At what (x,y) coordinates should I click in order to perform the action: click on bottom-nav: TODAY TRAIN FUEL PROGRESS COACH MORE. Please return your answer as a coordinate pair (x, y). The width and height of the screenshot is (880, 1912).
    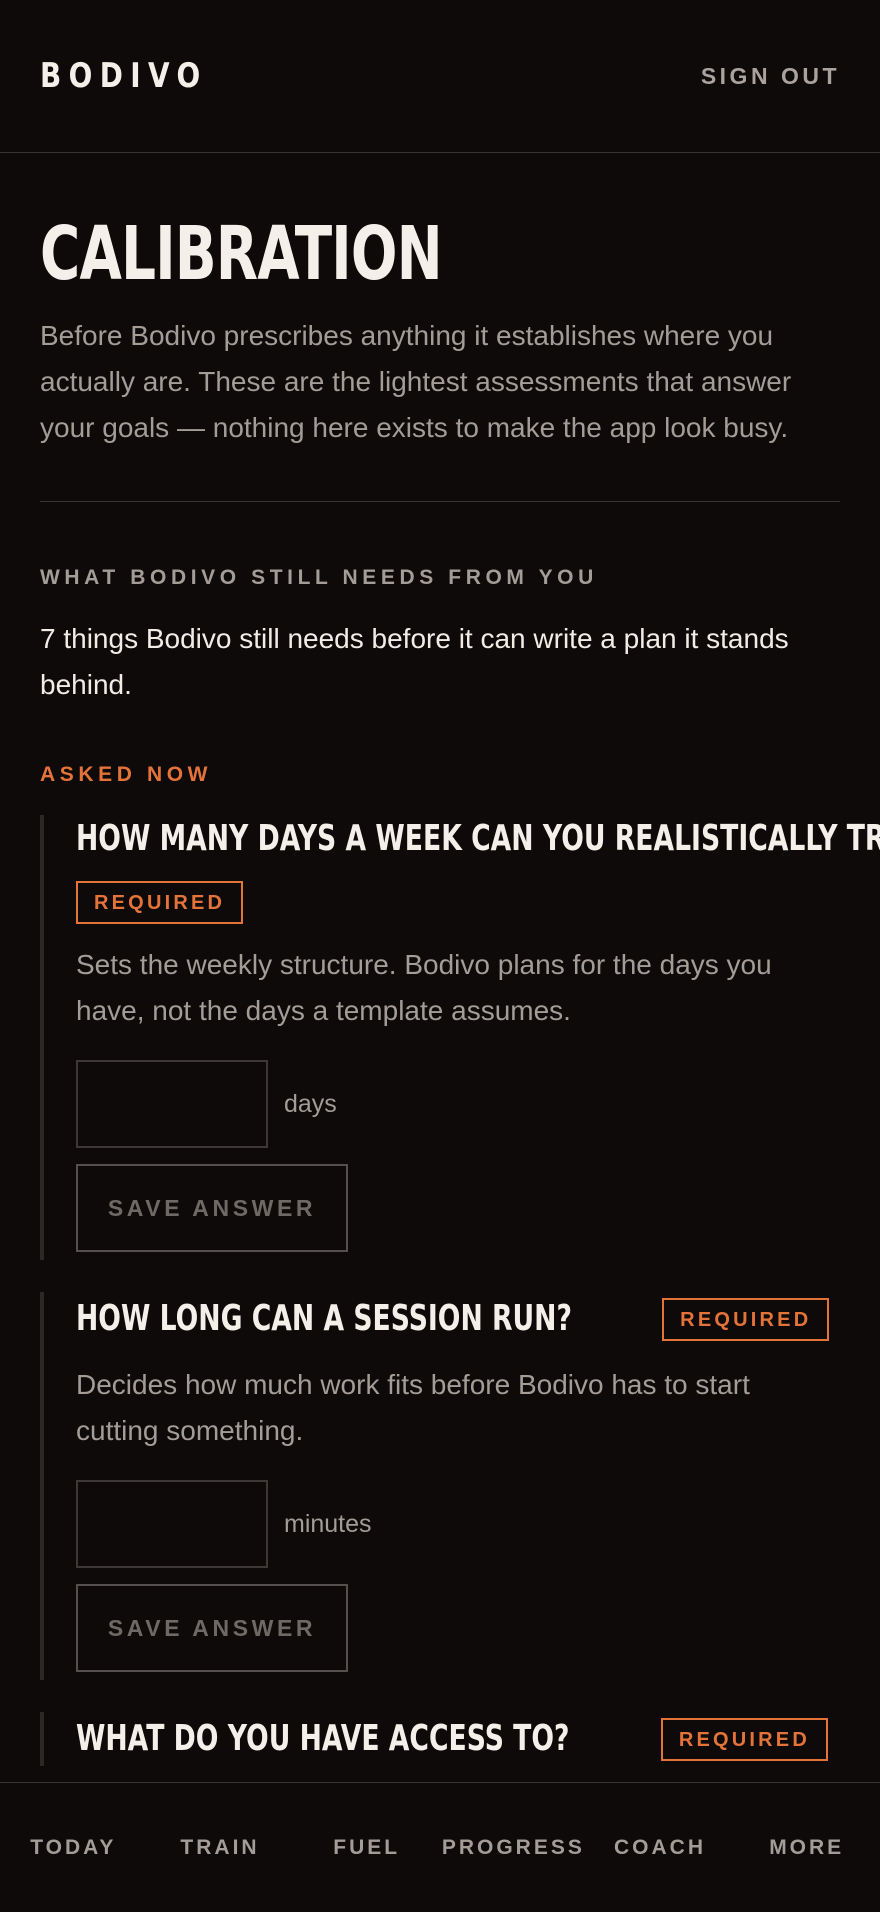
    Looking at the image, I should click on (440, 1847).